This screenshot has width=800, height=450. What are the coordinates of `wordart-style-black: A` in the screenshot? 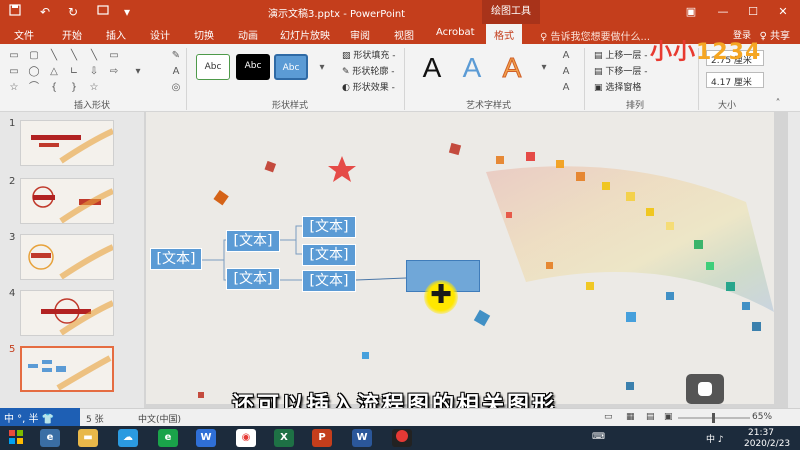 It's located at (432, 68).